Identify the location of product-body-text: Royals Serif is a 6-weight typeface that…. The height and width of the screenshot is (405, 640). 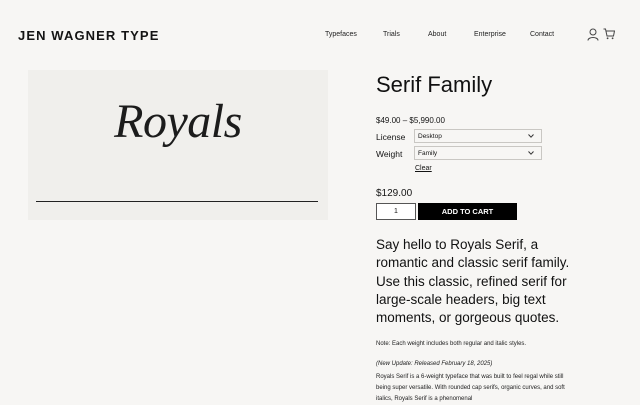
(470, 388).